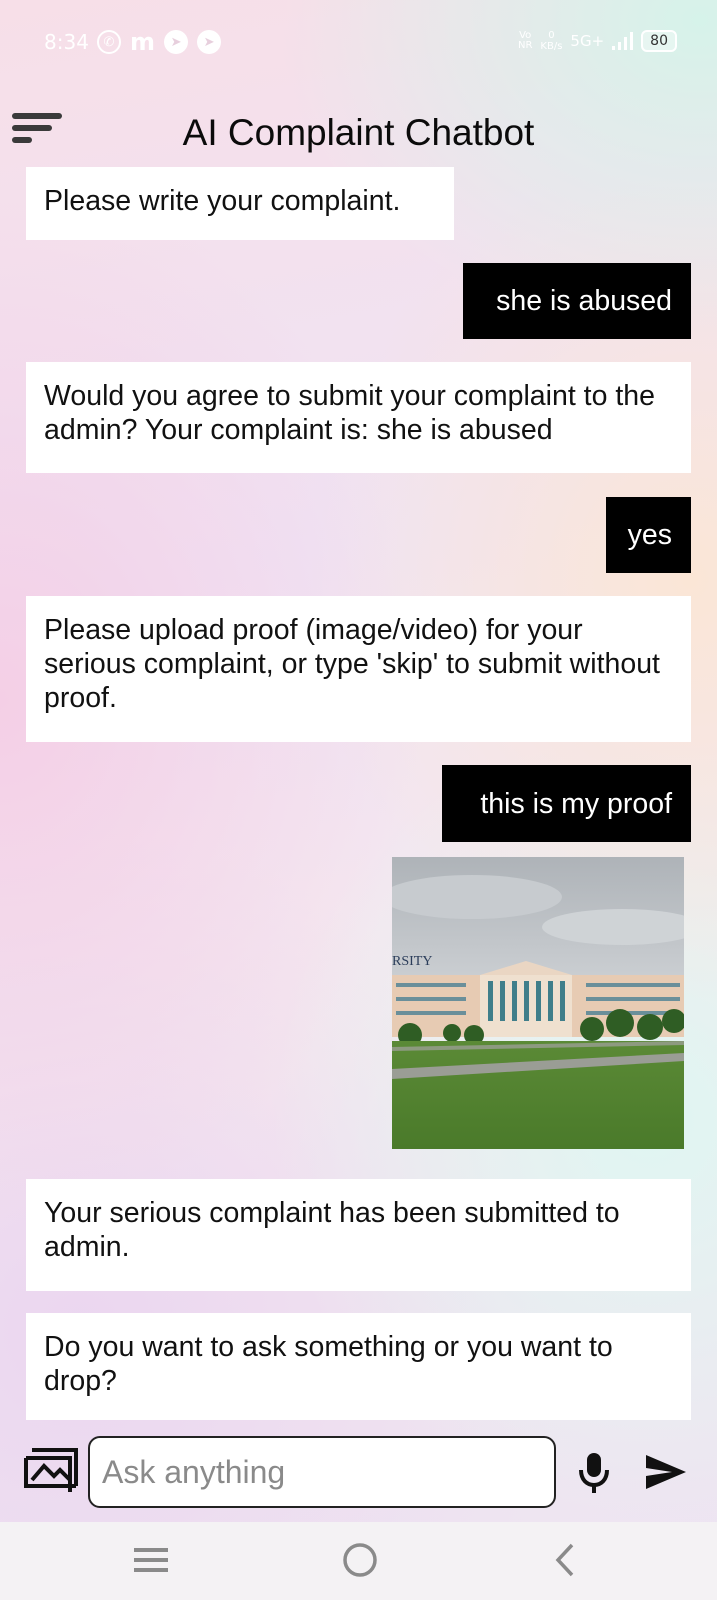  Describe the element at coordinates (623, 41) in the screenshot. I see `signal-icon` at that location.